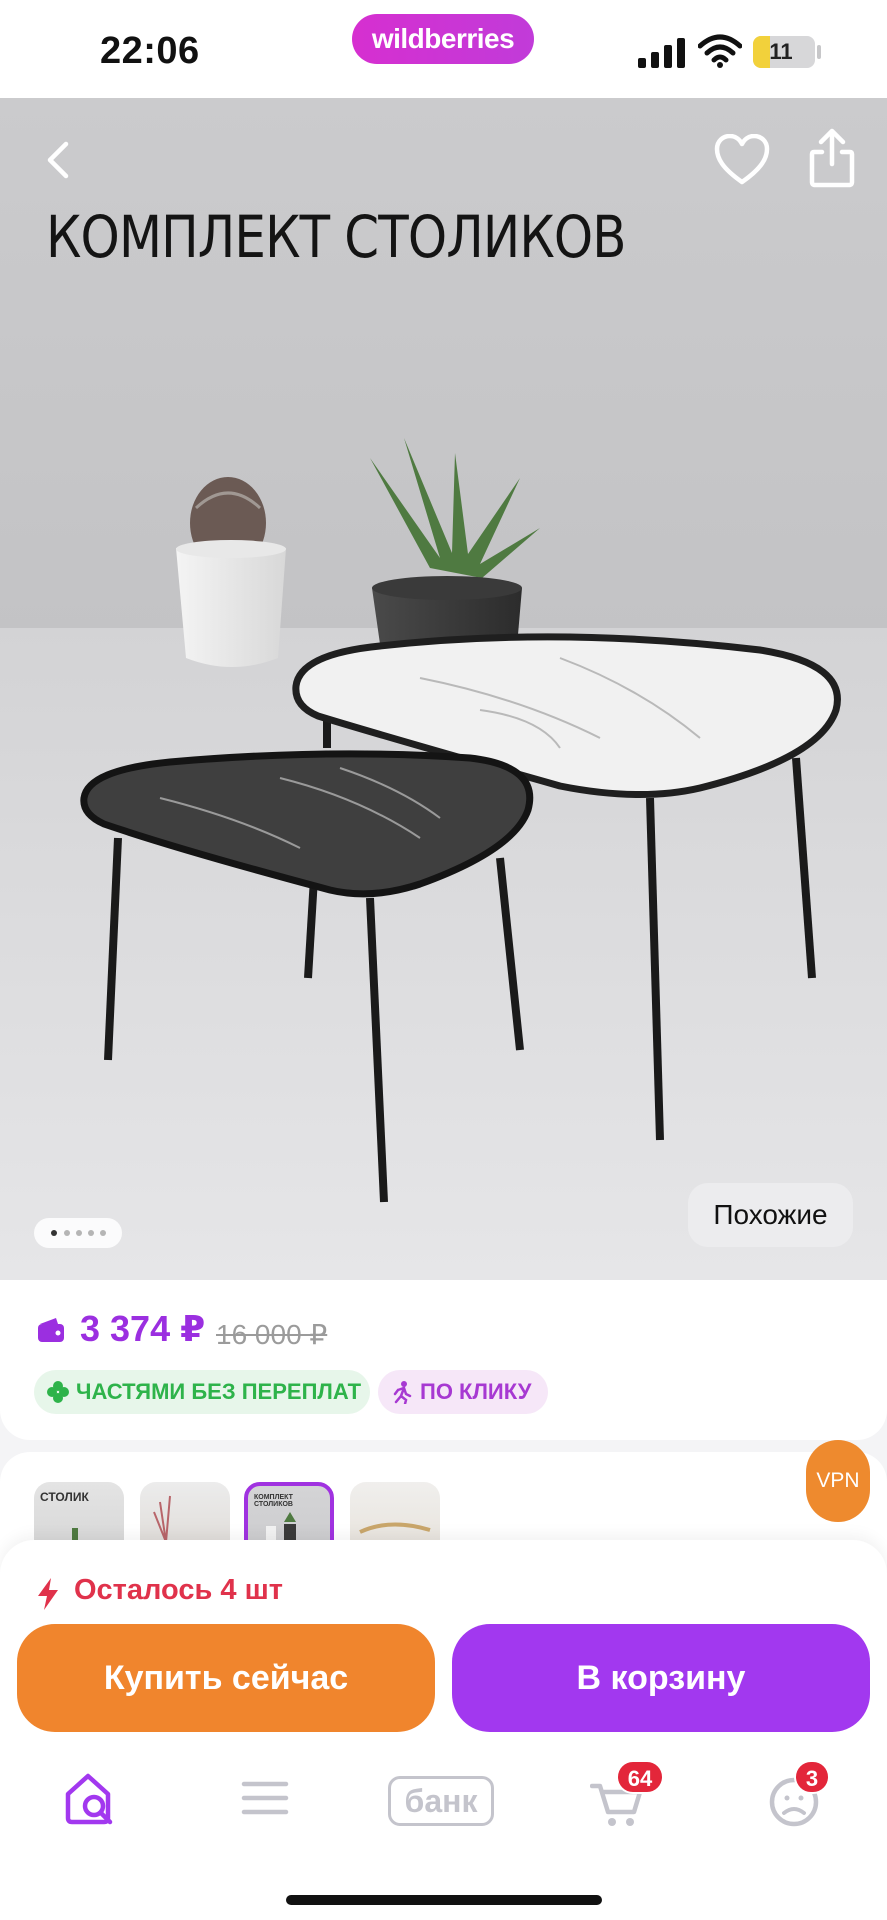  What do you see at coordinates (476, 1391) in the screenshot?
I see `one-click-badge-label: ПО КЛИКУ` at bounding box center [476, 1391].